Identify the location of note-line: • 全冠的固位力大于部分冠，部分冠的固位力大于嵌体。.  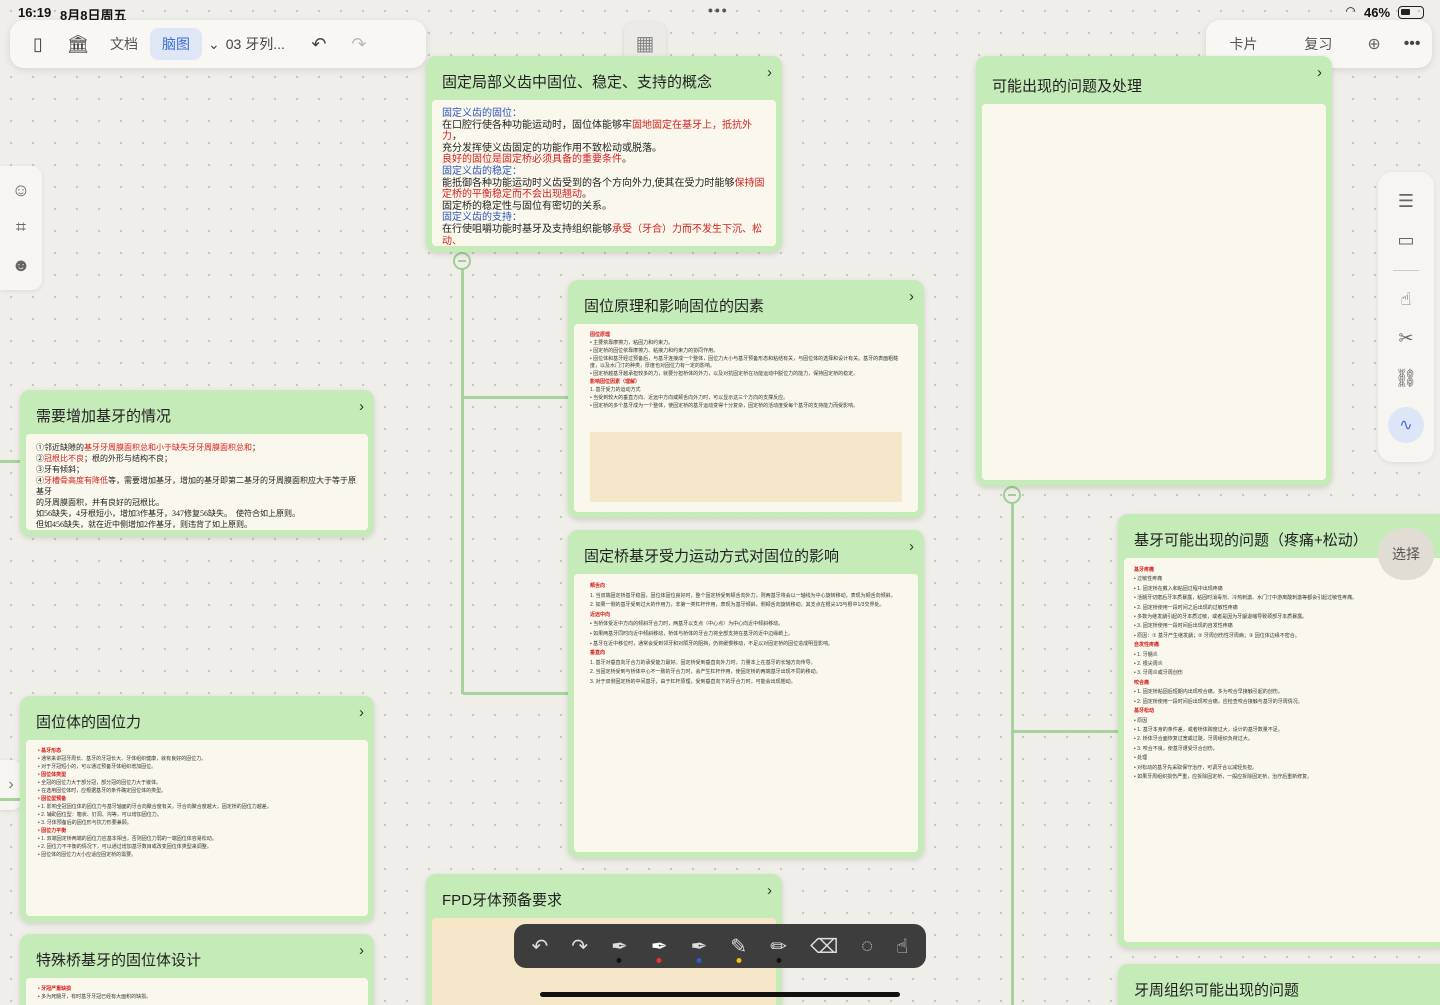
(100, 783).